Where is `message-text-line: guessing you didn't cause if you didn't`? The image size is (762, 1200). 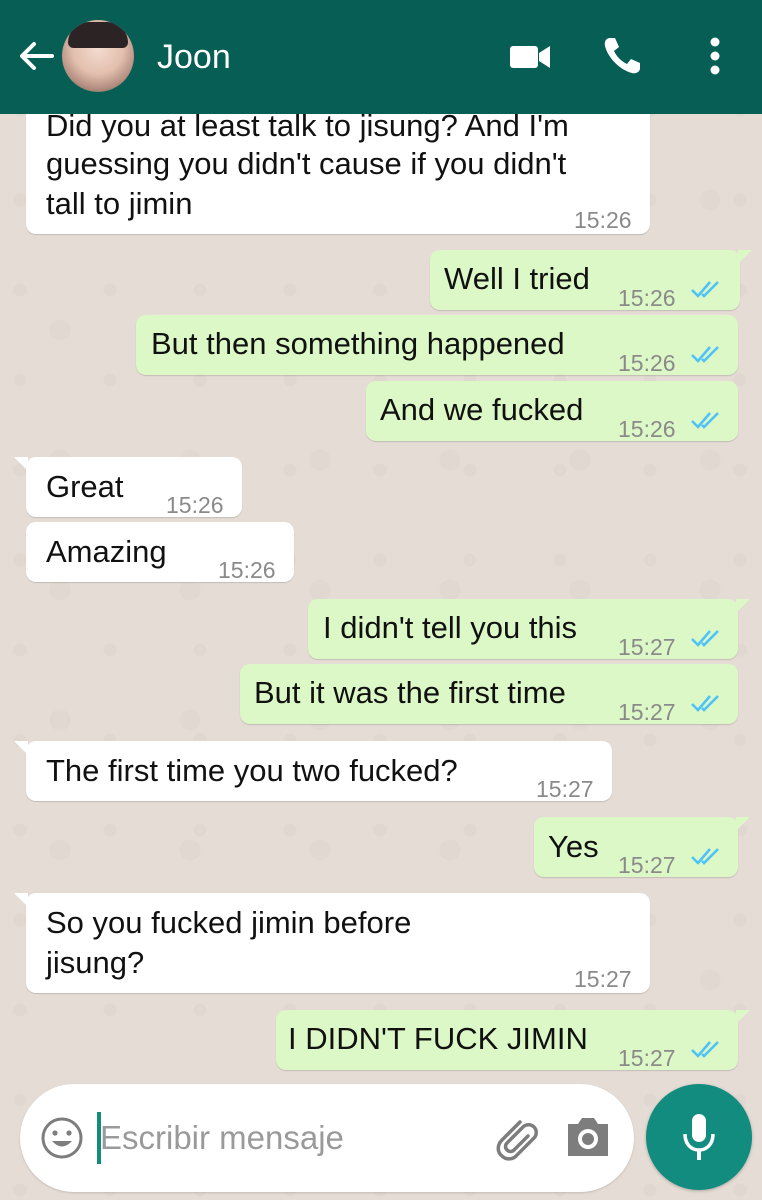
message-text-line: guessing you didn't cause if you didn't is located at coordinates (306, 163).